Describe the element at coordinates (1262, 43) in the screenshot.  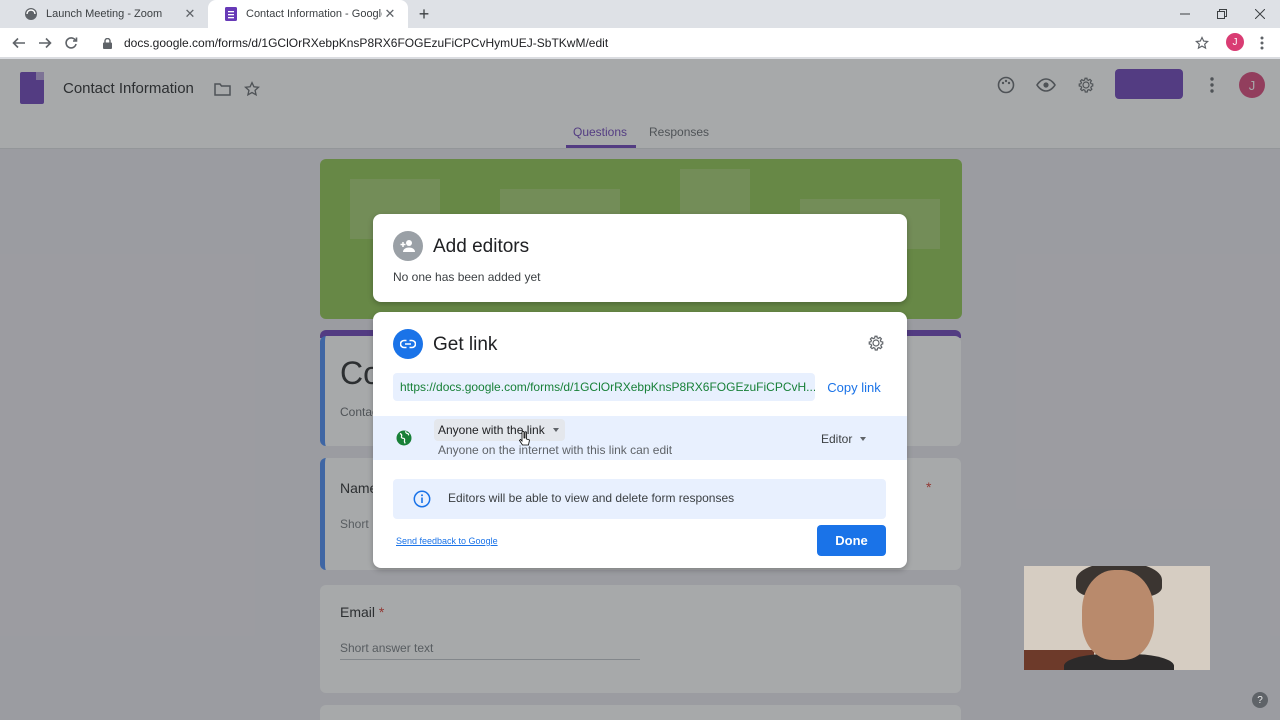
I see `browser-menu-icon` at that location.